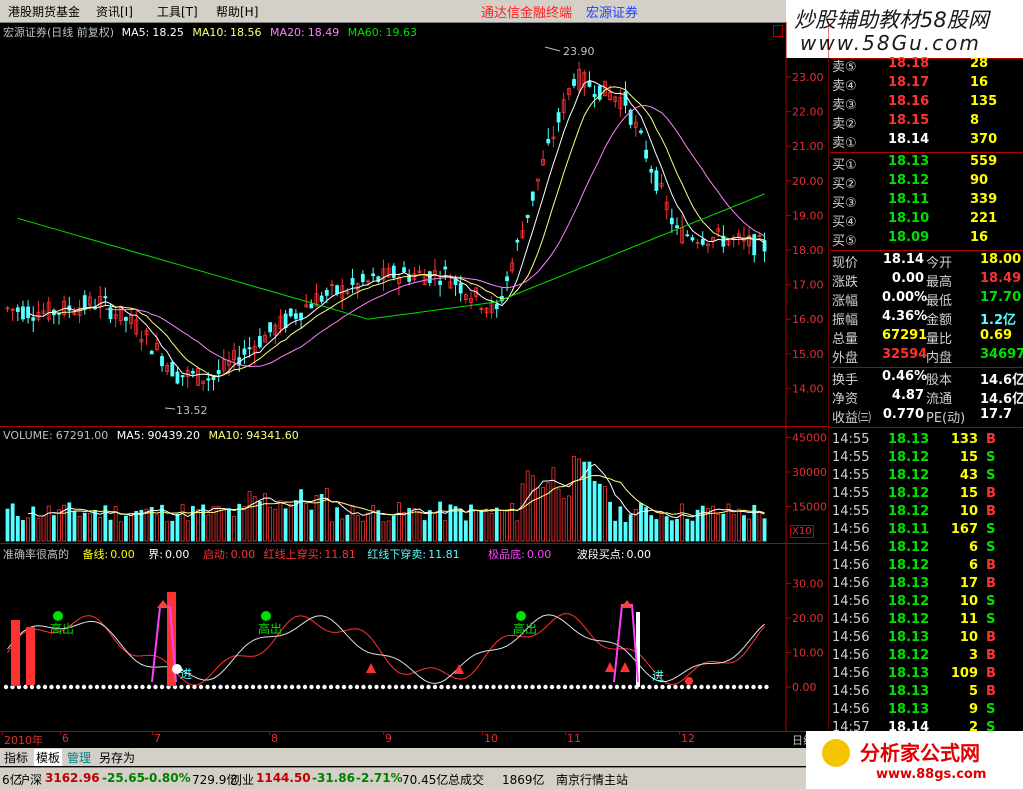  What do you see at coordinates (926, 299) in the screenshot?
I see `quote-row: 涨幅 0.00% 最低 17.70` at bounding box center [926, 299].